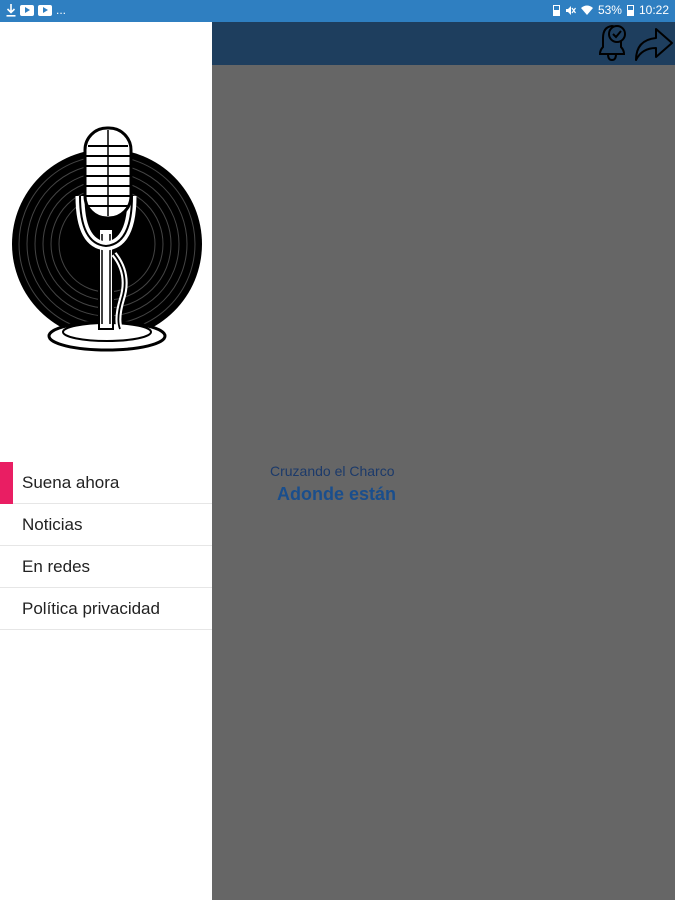 This screenshot has width=675, height=900. What do you see at coordinates (630, 10) in the screenshot?
I see `battery-icon` at bounding box center [630, 10].